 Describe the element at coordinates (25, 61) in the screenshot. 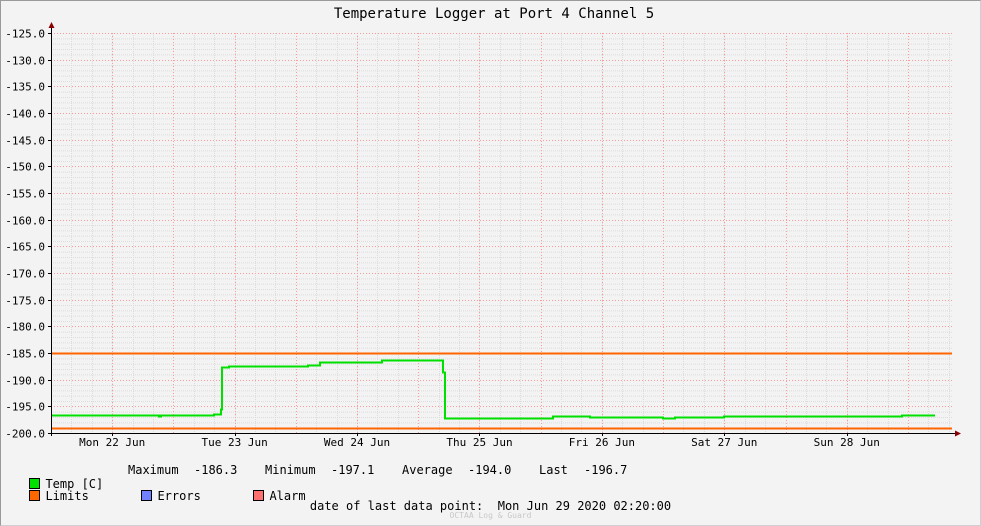

I see `y-tick-label: -130.0` at that location.